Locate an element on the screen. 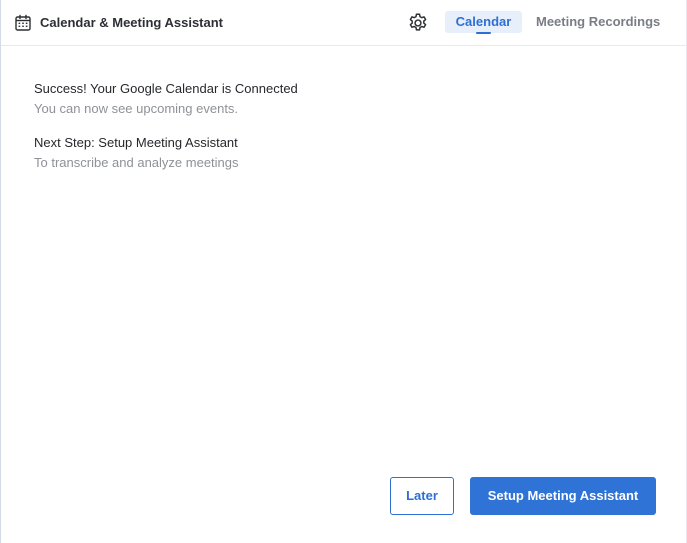  tab-meeting-recordings: Meeting Recordings is located at coordinates (598, 22).